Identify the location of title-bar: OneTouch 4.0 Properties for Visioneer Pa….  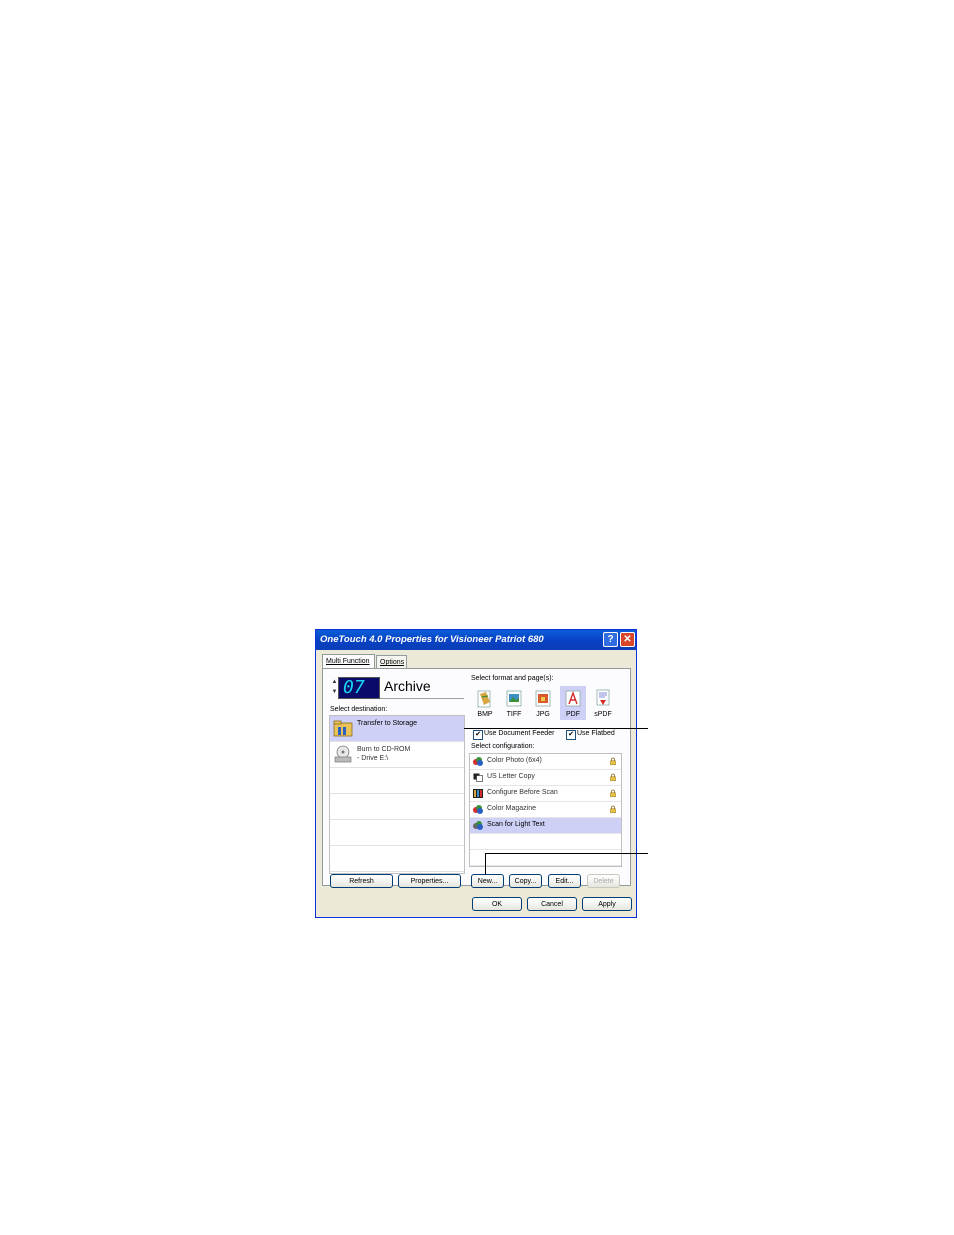
(476, 640).